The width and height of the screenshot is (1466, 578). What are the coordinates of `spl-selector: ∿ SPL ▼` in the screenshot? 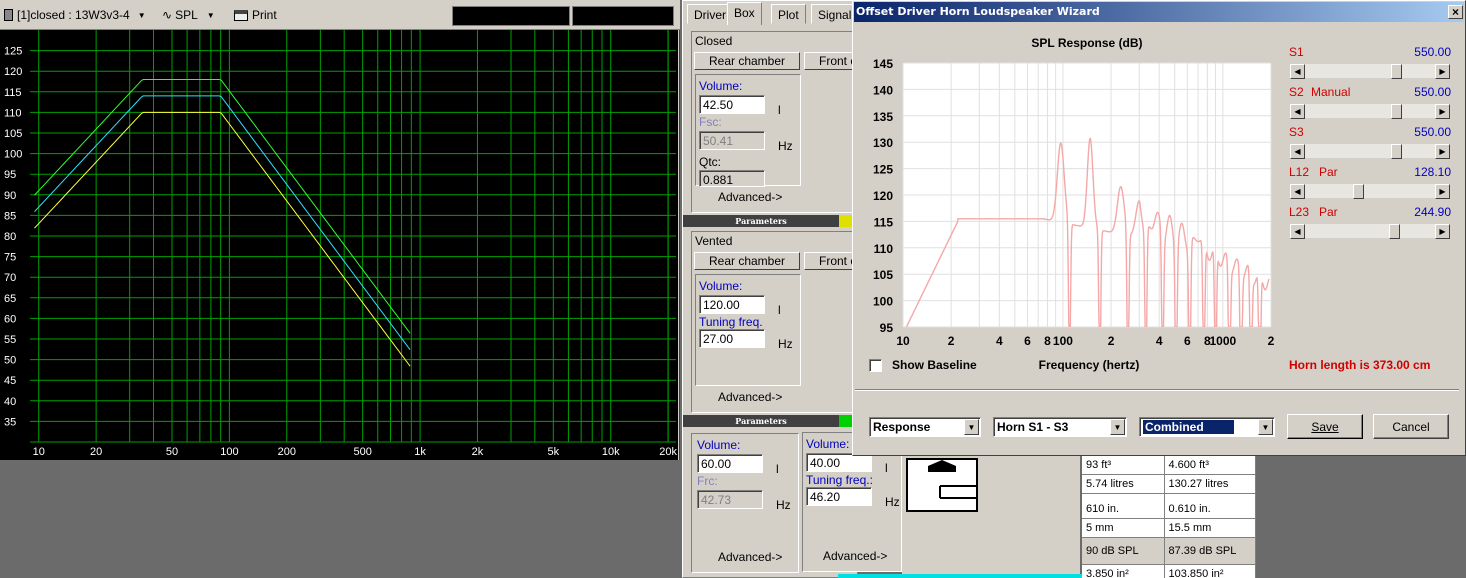 It's located at (193, 15).